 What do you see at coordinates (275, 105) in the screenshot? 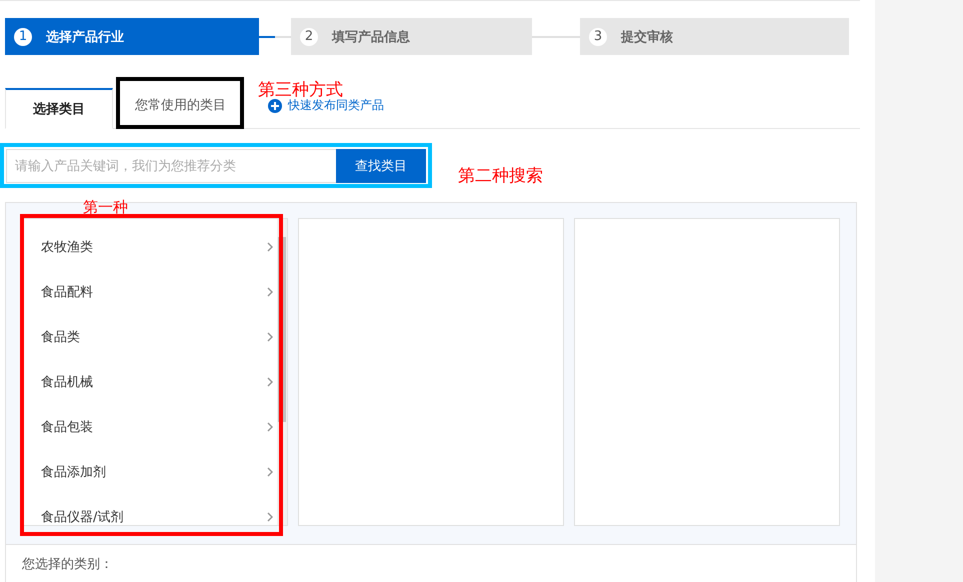
I see `plus-icon` at bounding box center [275, 105].